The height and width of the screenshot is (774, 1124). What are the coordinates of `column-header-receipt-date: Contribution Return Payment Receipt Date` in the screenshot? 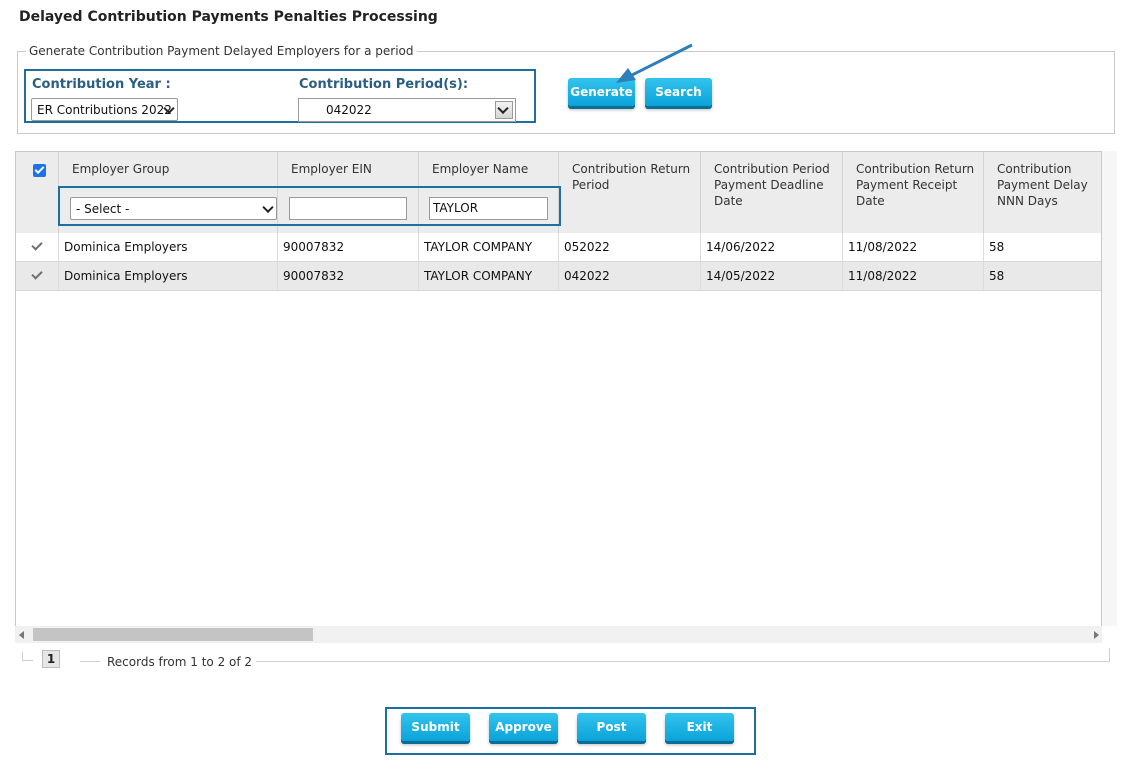 It's located at (913, 192).